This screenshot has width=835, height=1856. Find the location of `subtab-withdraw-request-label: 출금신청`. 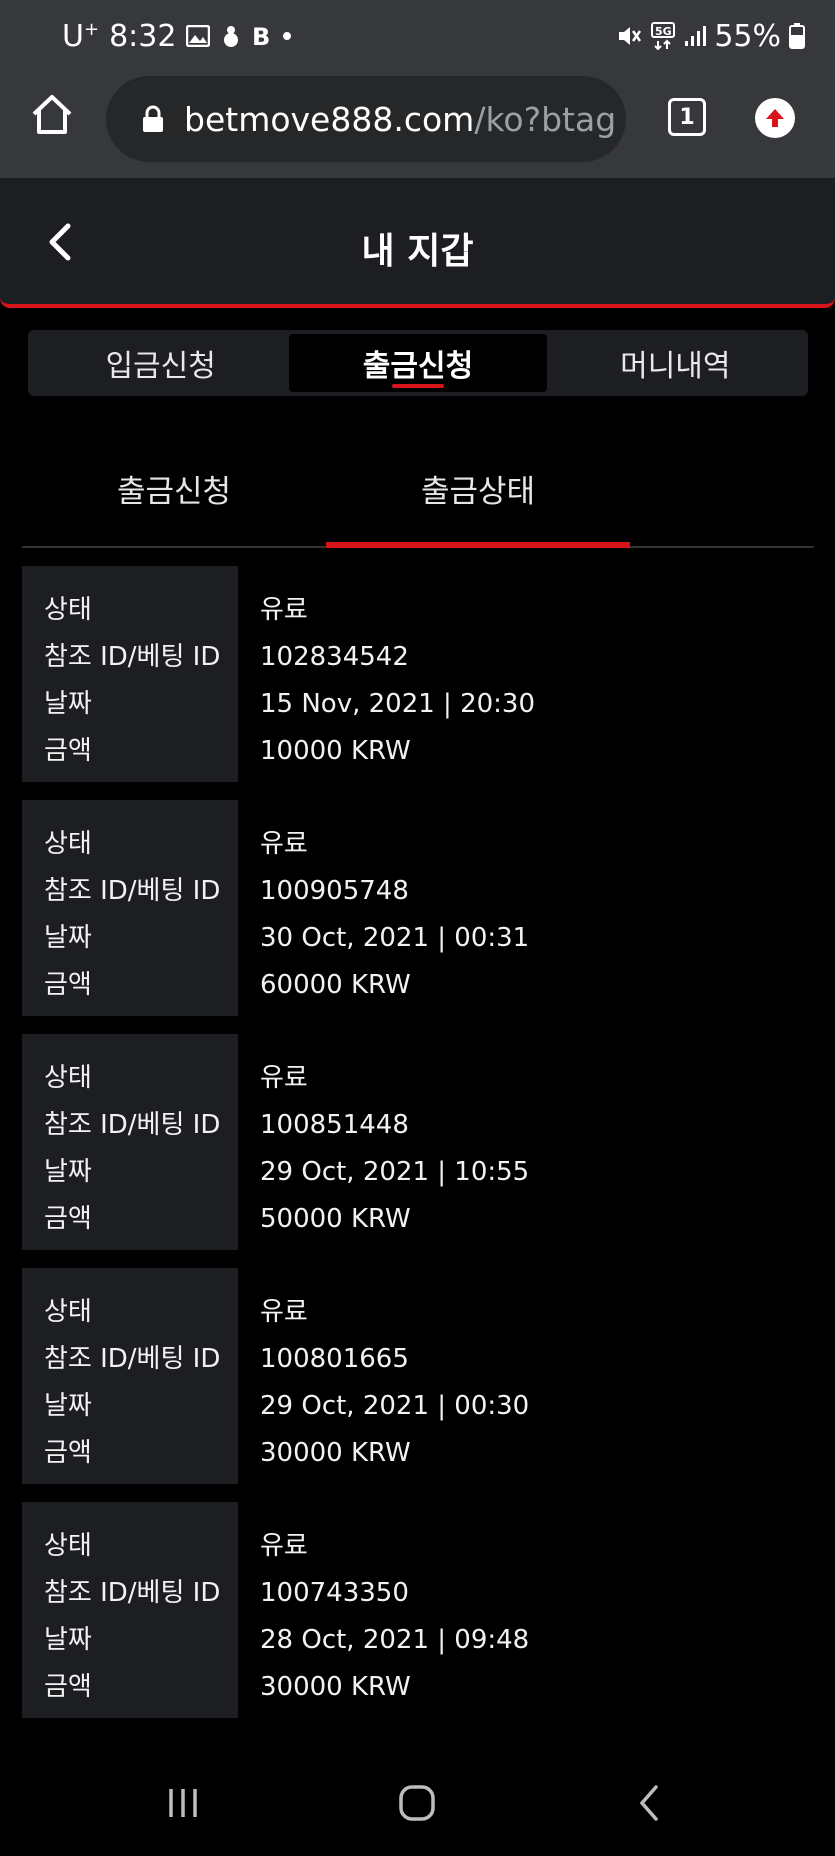

subtab-withdraw-request-label: 출금신청 is located at coordinates (174, 491).